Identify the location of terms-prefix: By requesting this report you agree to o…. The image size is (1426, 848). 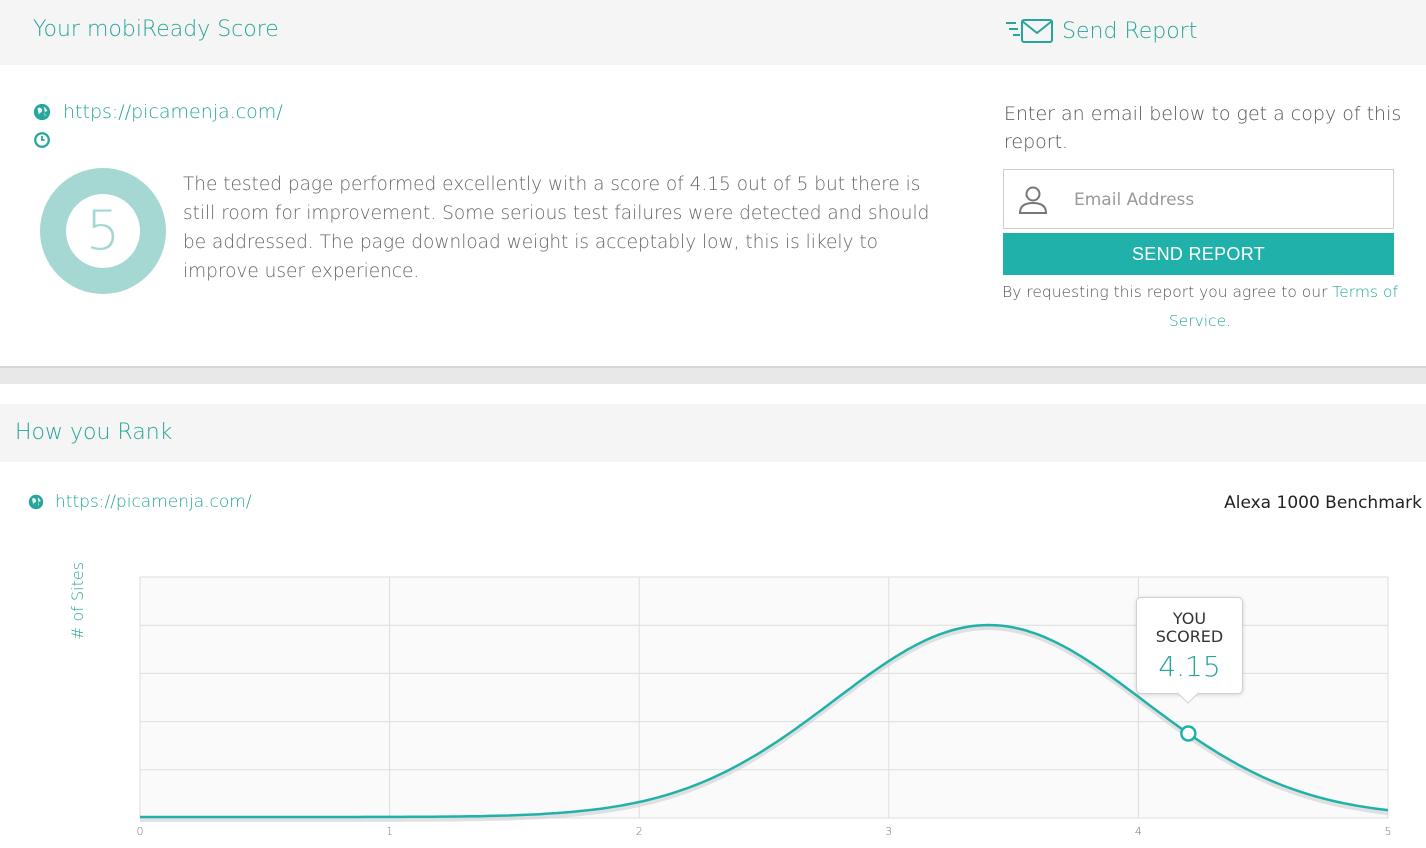
(1167, 292).